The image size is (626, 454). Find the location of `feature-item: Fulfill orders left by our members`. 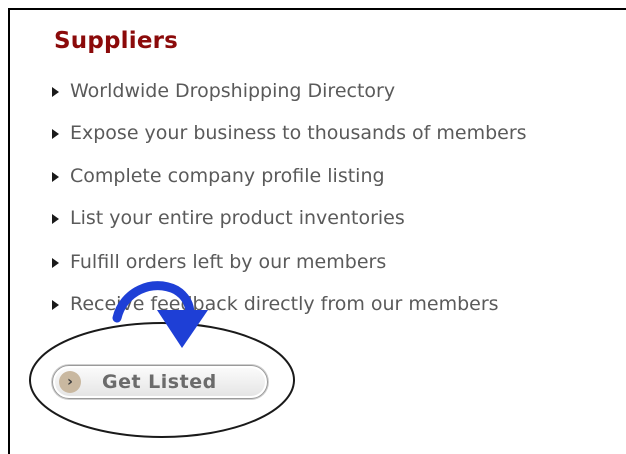

feature-item: Fulfill orders left by our members is located at coordinates (219, 262).